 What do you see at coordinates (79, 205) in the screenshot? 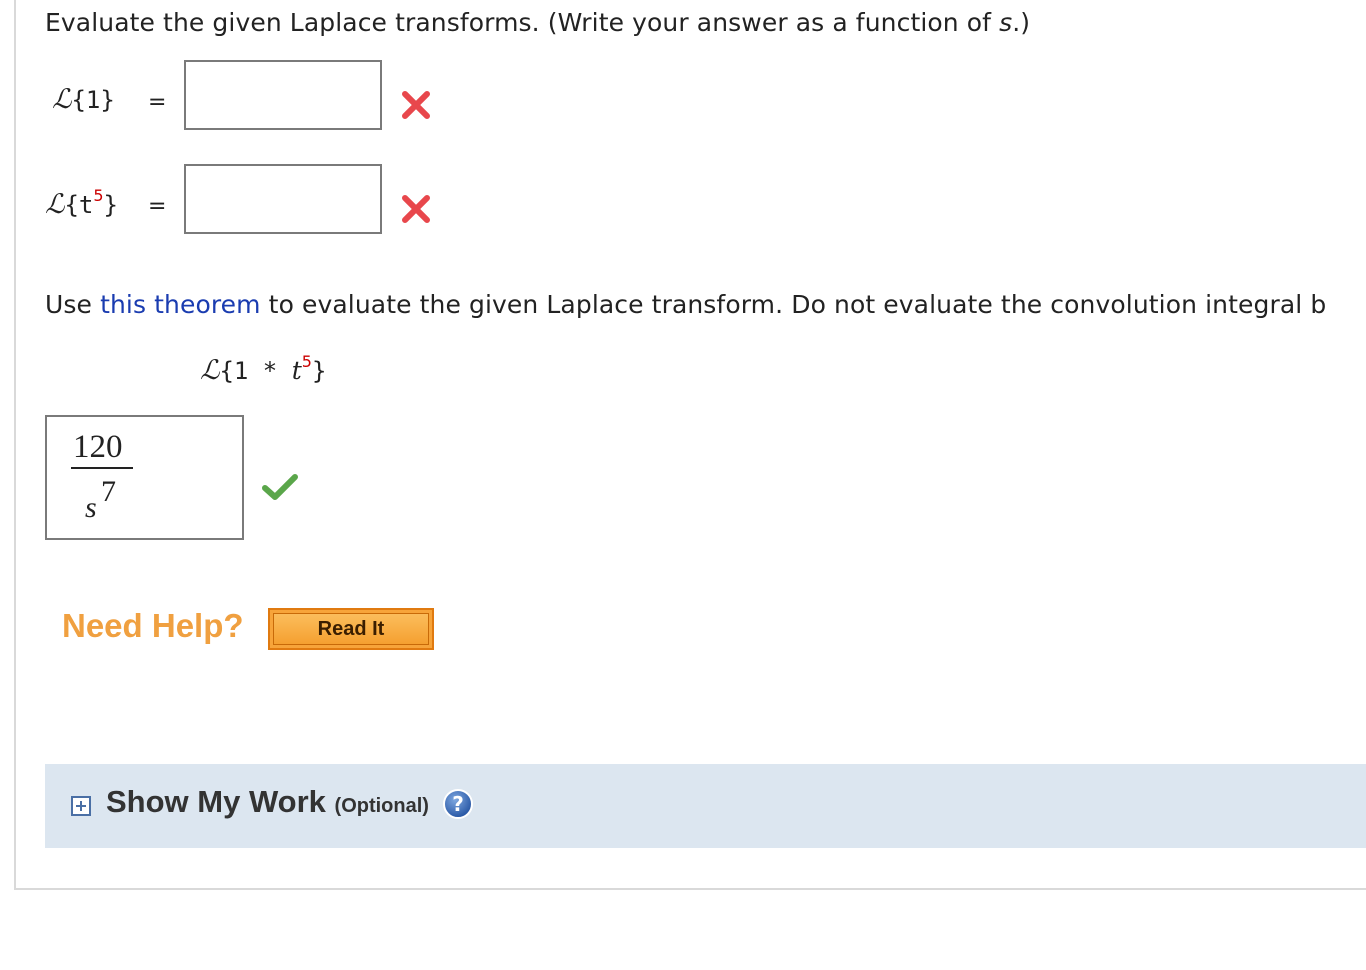
I see `laplace-argument-open: {t` at bounding box center [79, 205].